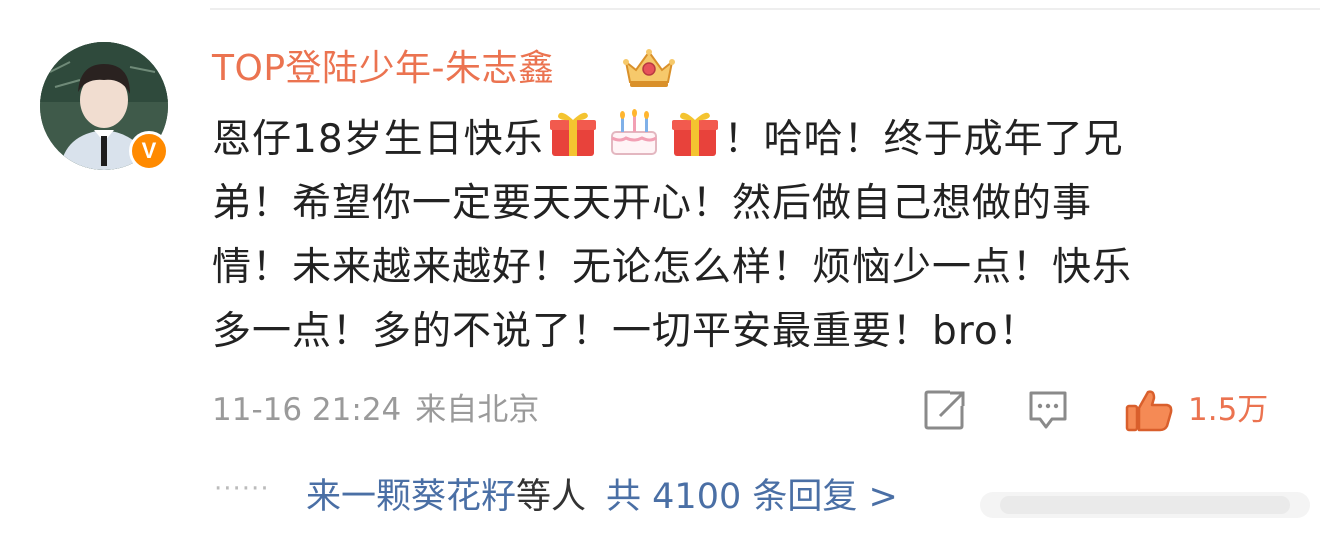 This screenshot has height=536, width=1320. Describe the element at coordinates (672, 267) in the screenshot. I see `content-line-3: 情！未来越来越好！无论怎么样！烦恼少一点！快乐` at that location.